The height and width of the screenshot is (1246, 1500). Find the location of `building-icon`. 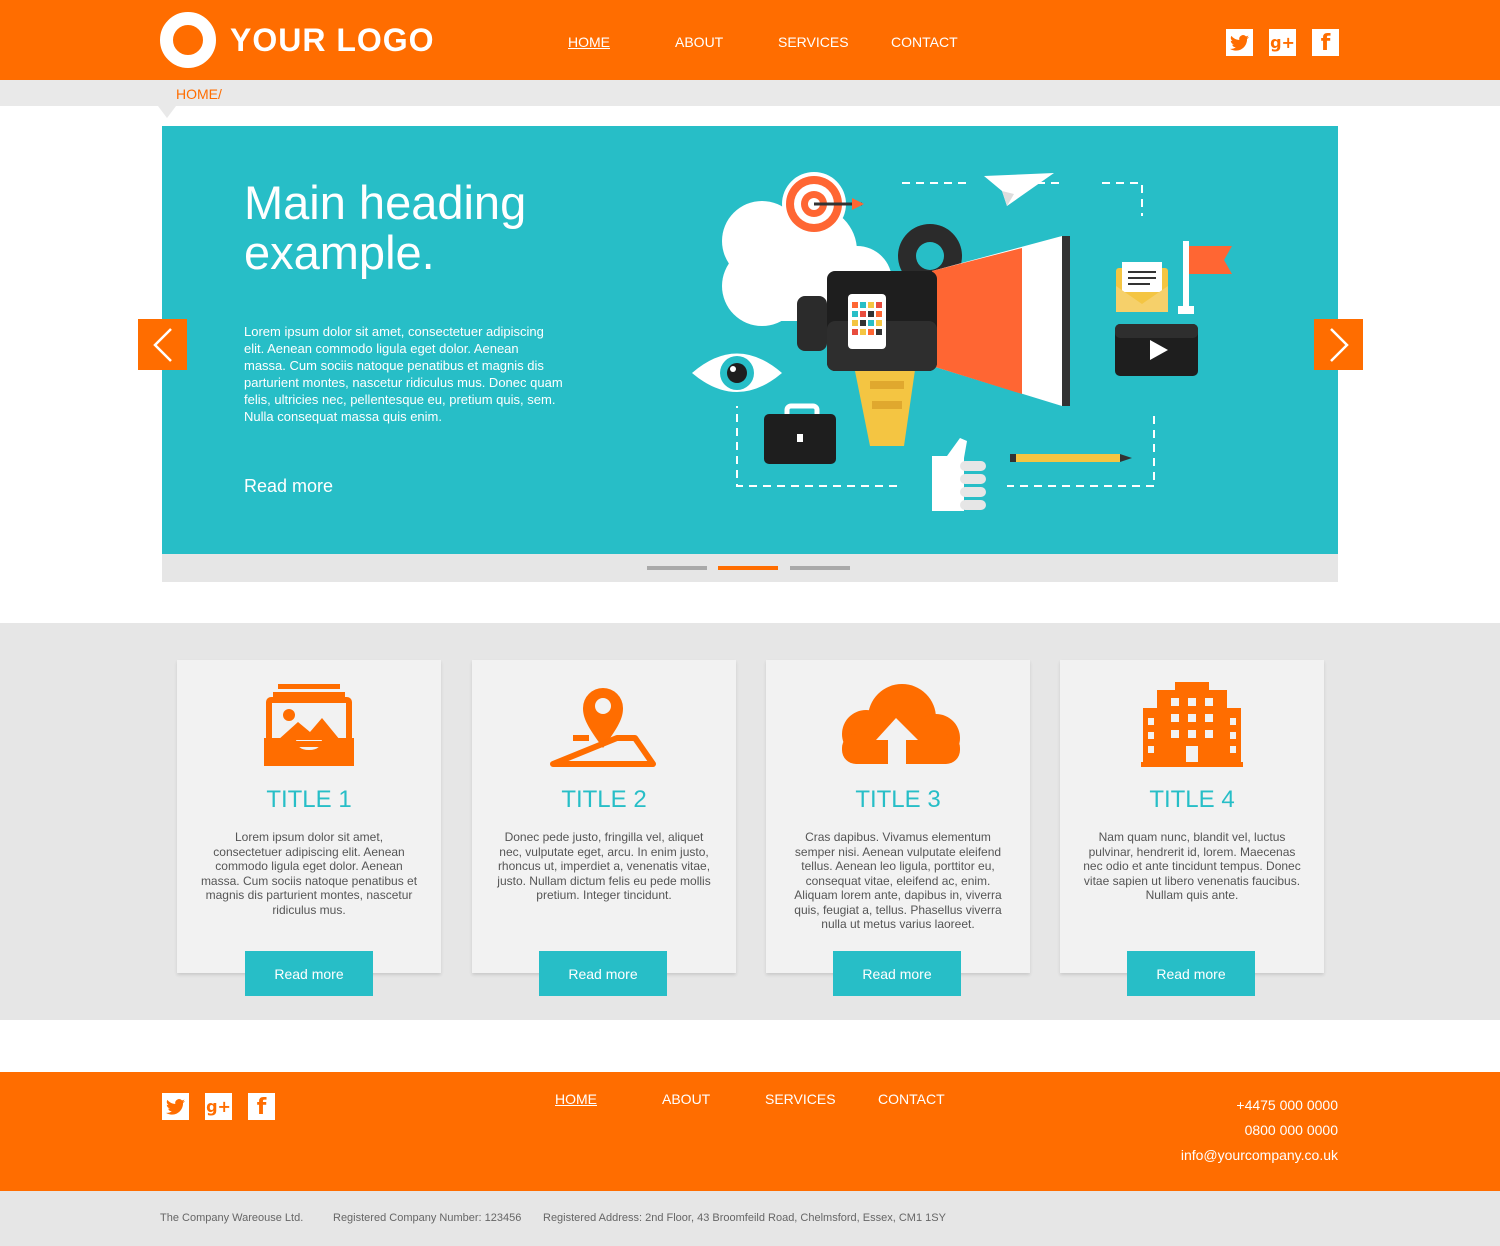

building-icon is located at coordinates (1192, 729).